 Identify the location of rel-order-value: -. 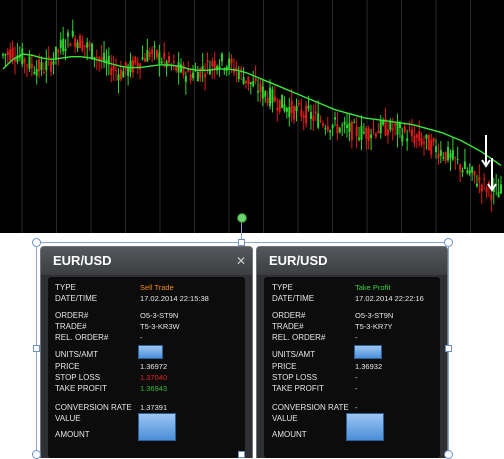
(141, 337).